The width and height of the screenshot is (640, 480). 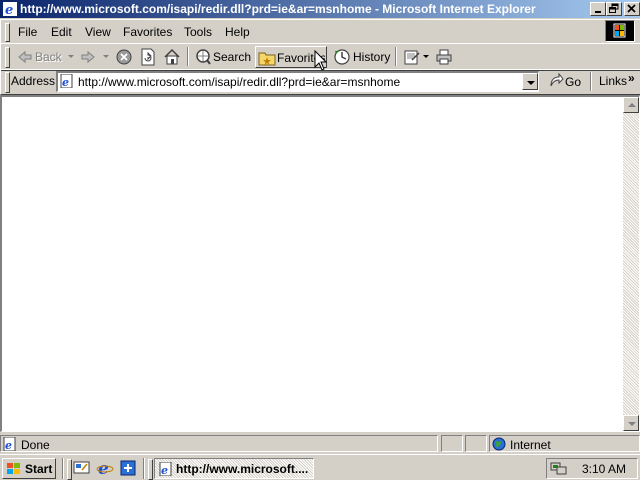 I want to click on scroll-down-button, so click(x=631, y=423).